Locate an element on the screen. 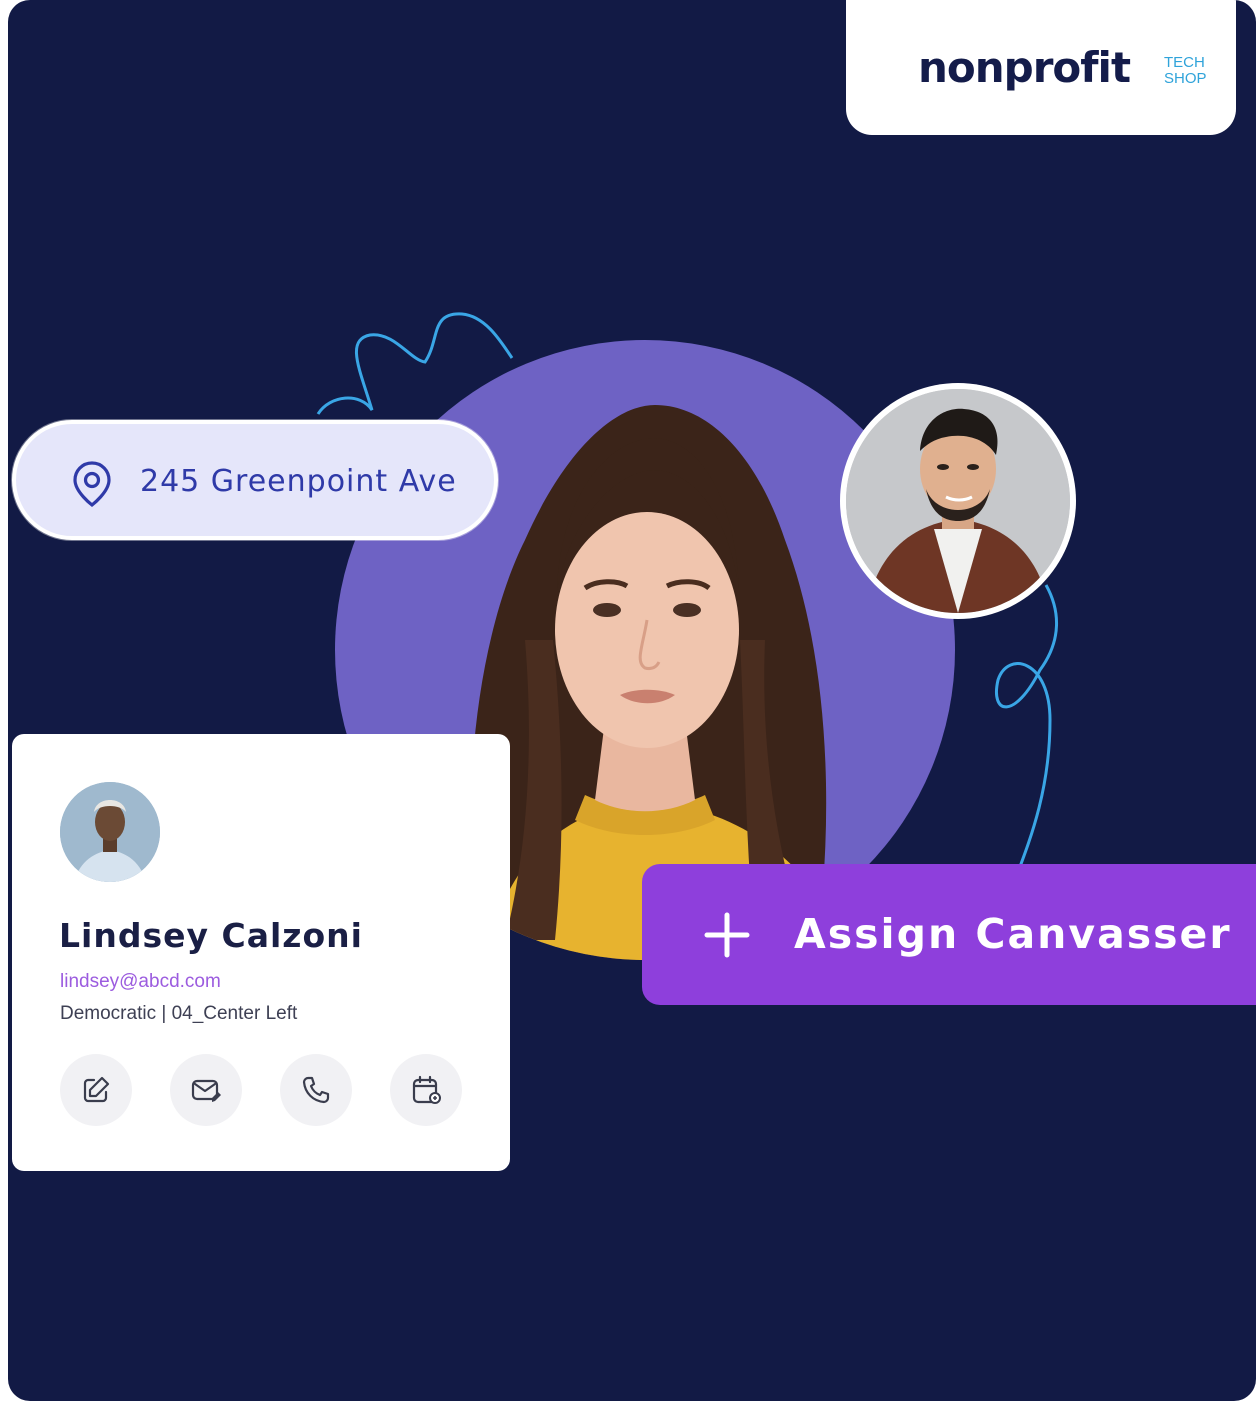 The width and height of the screenshot is (1256, 1401). man-portrait is located at coordinates (958, 501).